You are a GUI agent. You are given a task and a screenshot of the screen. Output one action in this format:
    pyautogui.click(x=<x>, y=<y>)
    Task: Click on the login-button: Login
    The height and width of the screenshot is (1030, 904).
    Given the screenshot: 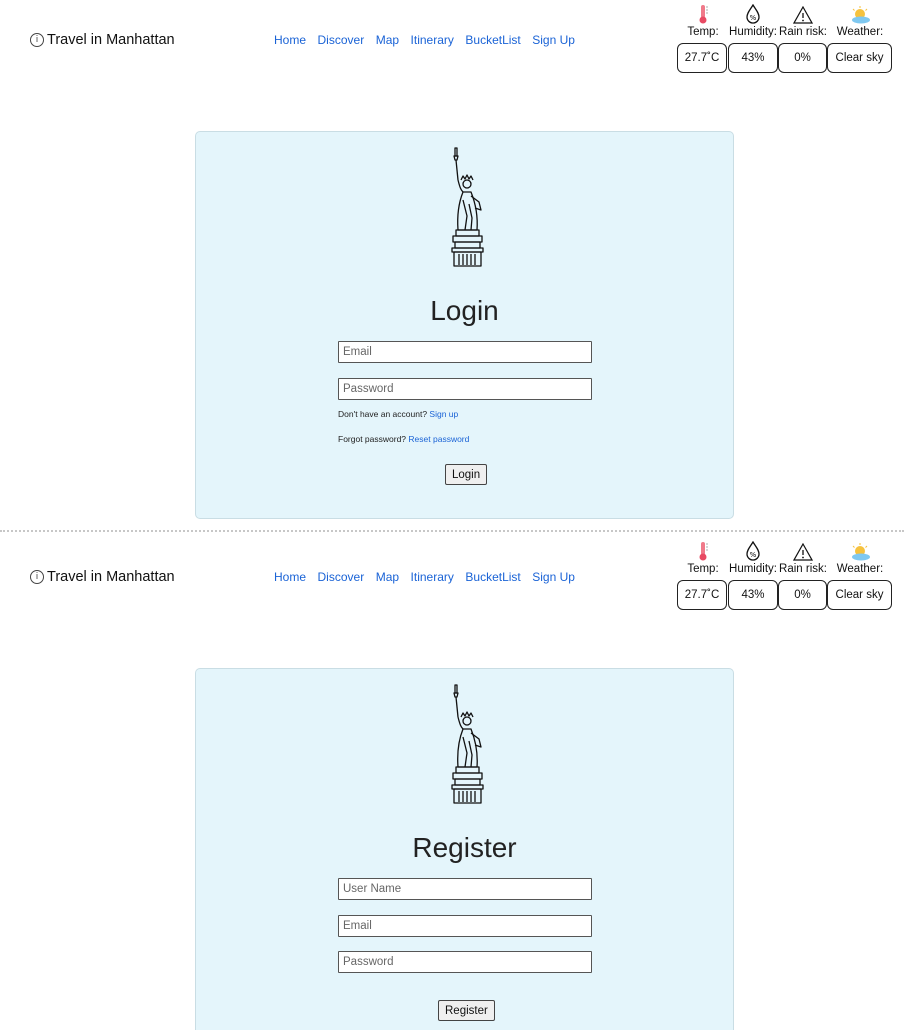 What is the action you would take?
    pyautogui.click(x=466, y=474)
    